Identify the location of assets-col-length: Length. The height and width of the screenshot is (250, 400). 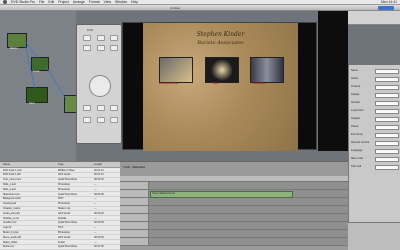
(98, 164).